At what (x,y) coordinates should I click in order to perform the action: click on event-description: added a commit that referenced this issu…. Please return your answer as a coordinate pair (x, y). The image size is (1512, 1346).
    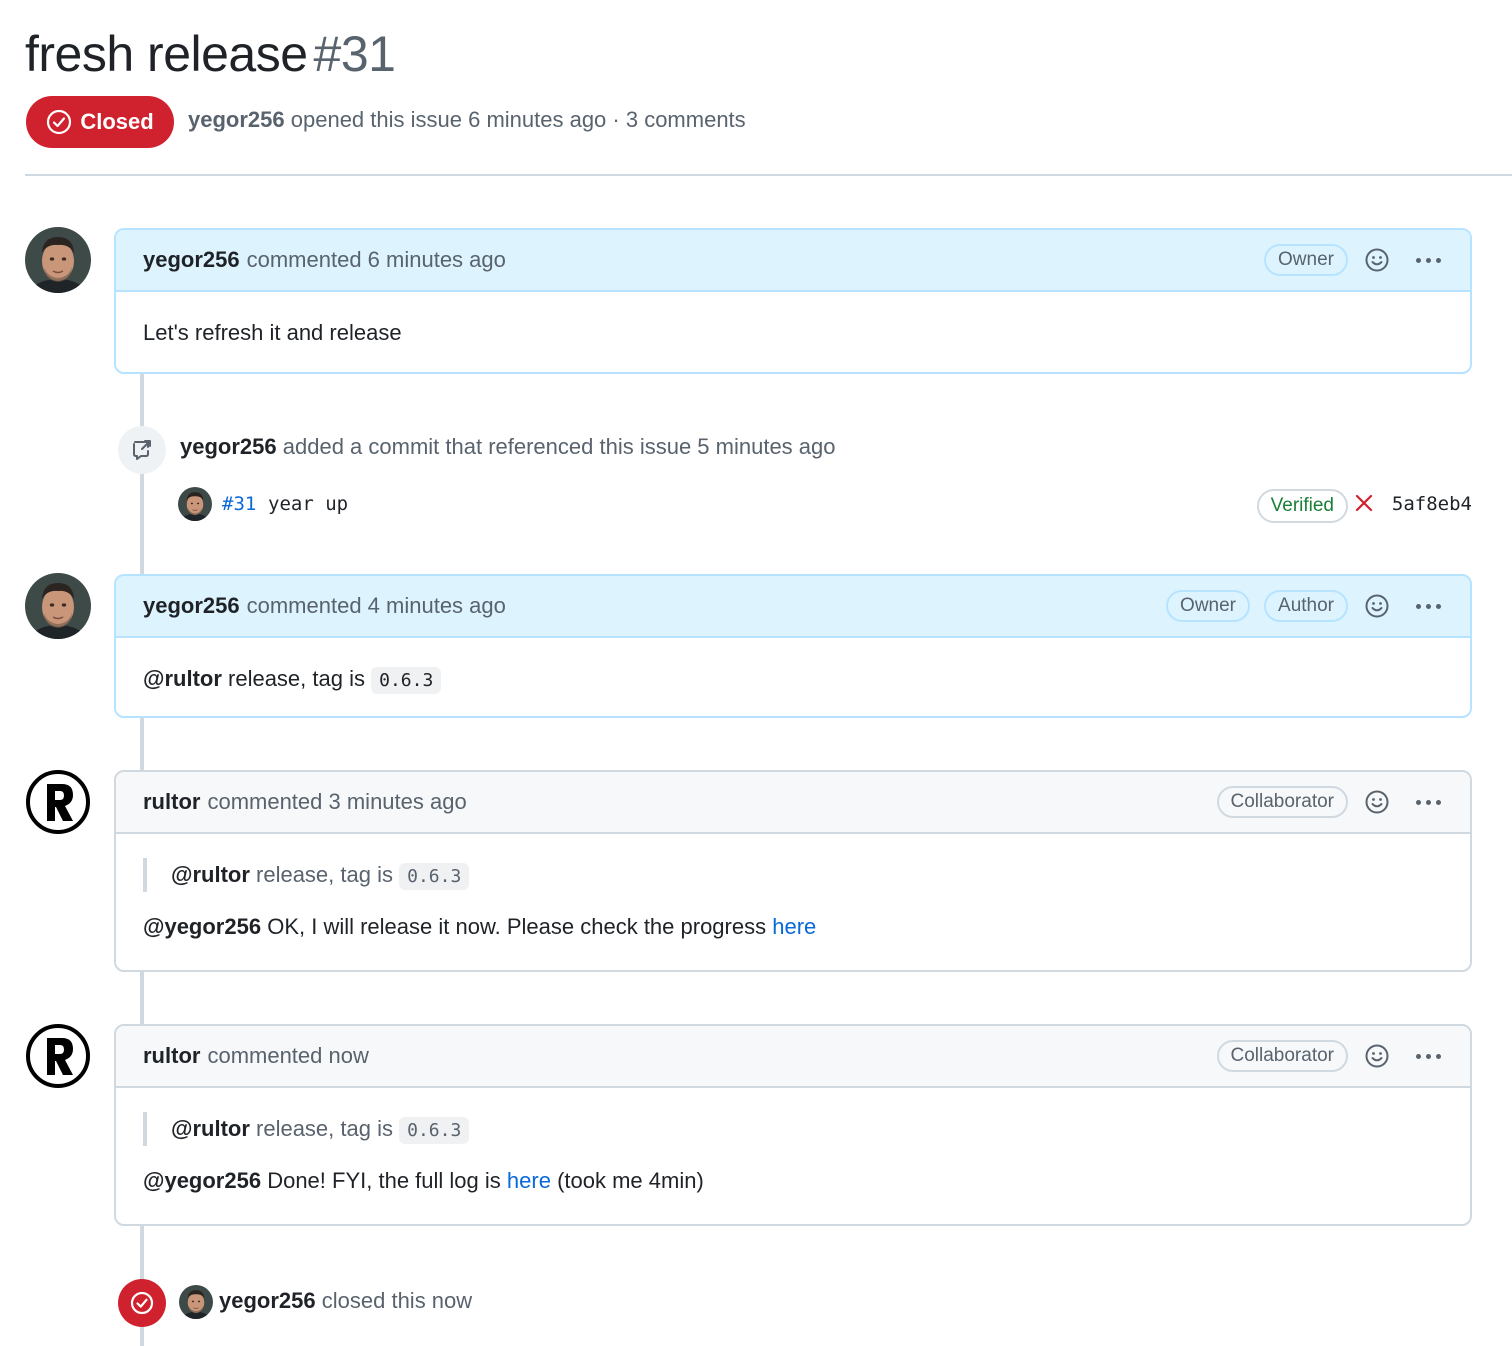
    Looking at the image, I should click on (559, 446).